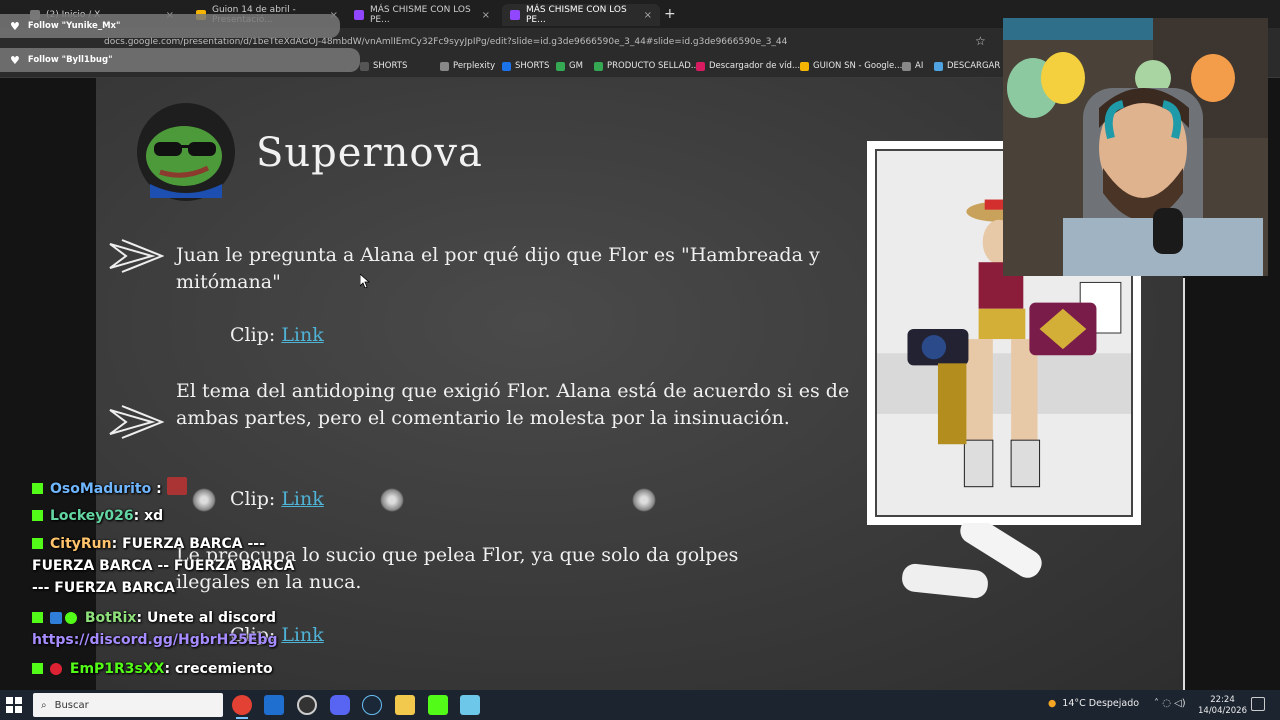 This screenshot has height=720, width=1280. I want to click on twitch-favicon-icon, so click(359, 15).